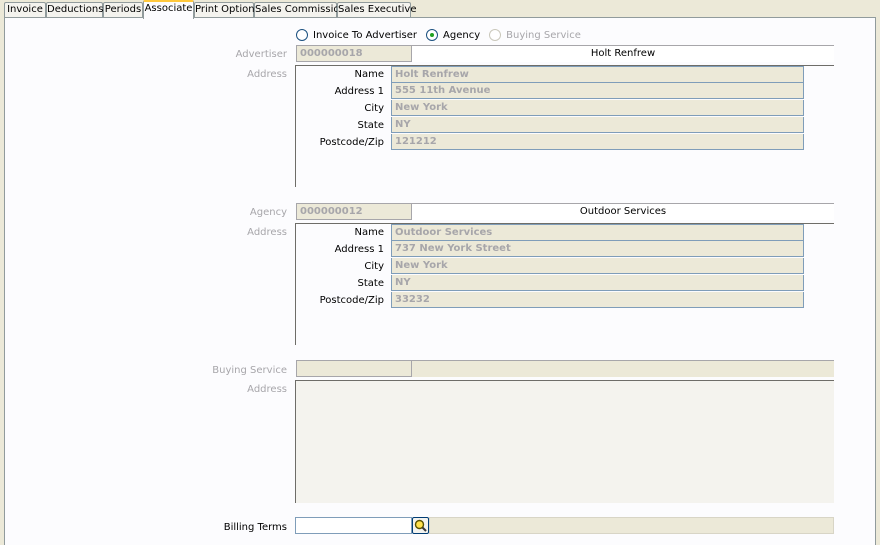 The width and height of the screenshot is (880, 545). What do you see at coordinates (351, 142) in the screenshot?
I see `advertiser-postcode-label: Postcode/Zip` at bounding box center [351, 142].